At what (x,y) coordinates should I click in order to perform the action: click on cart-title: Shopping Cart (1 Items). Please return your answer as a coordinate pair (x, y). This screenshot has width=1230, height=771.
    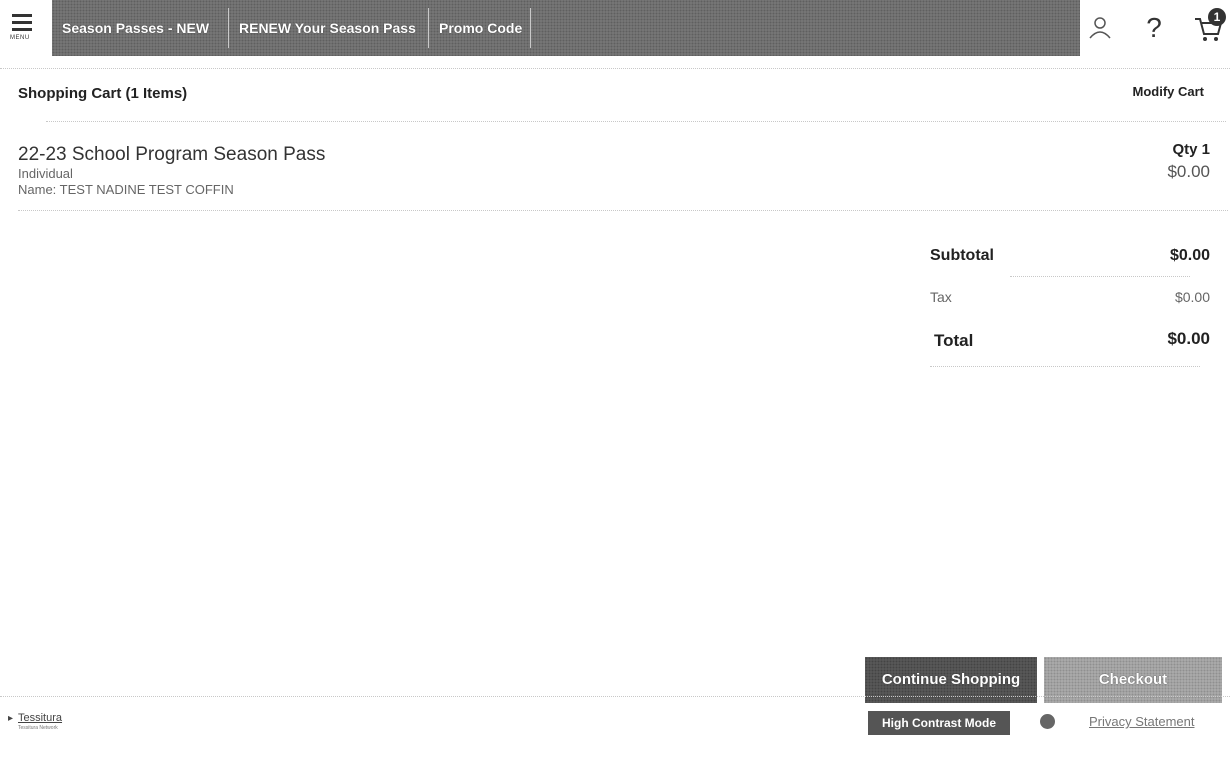
    Looking at the image, I should click on (103, 93).